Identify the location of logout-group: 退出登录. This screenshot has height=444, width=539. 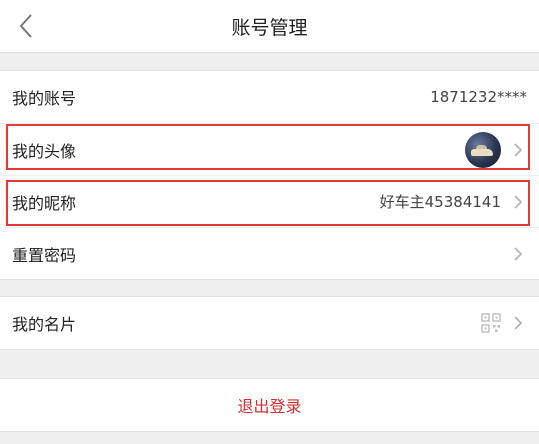
(269, 405).